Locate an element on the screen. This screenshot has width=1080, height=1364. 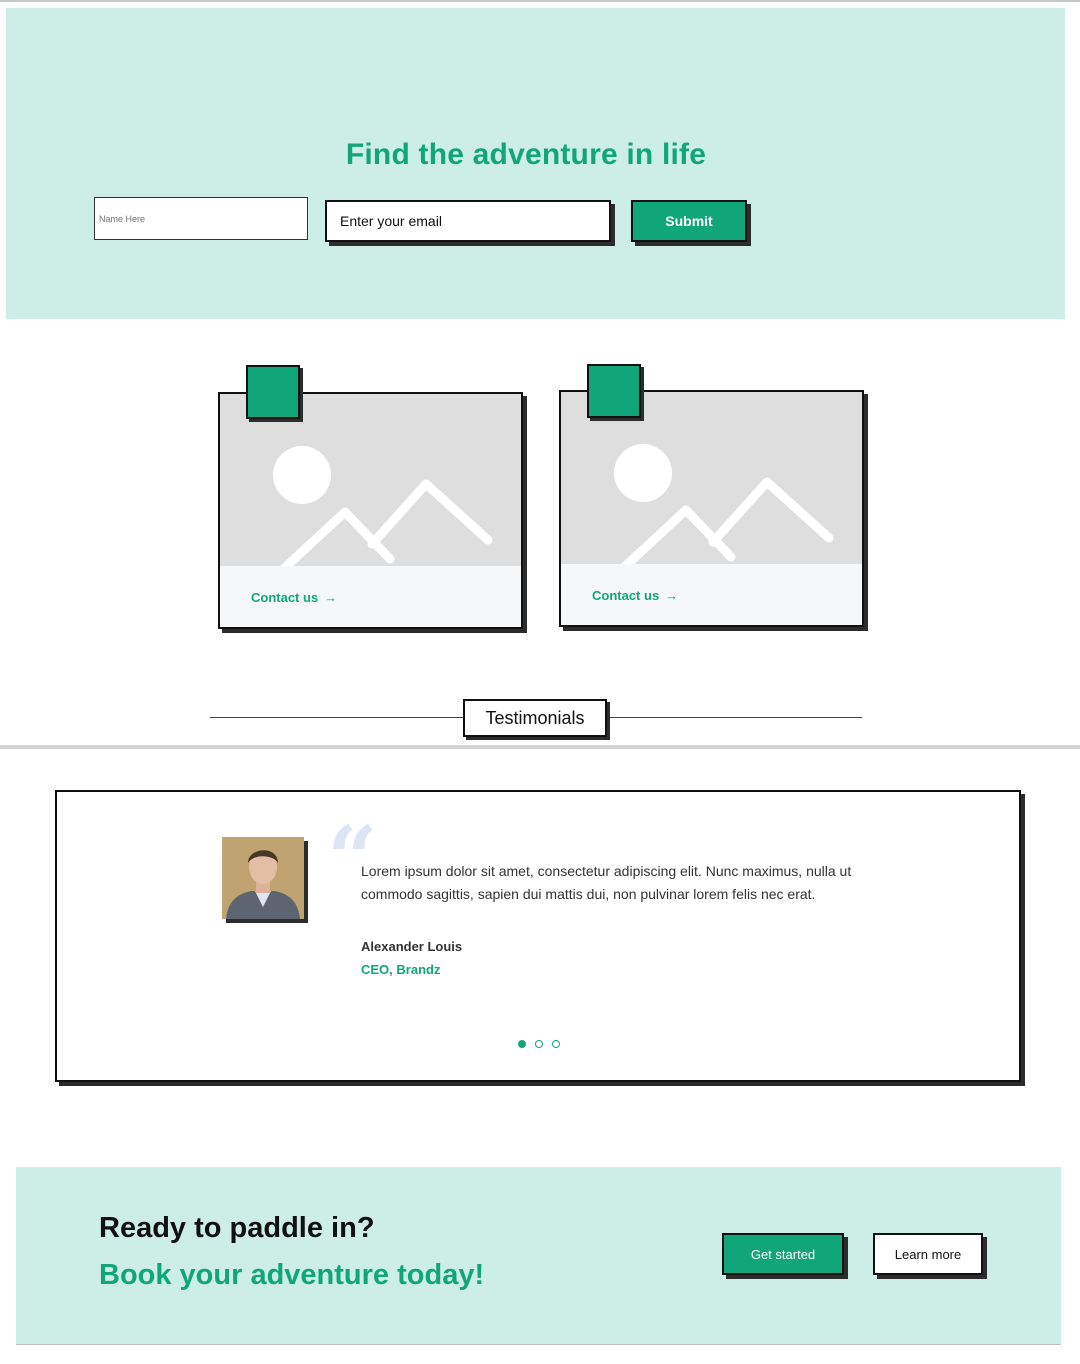
cta-title: Ready to paddle in? is located at coordinates (237, 1228).